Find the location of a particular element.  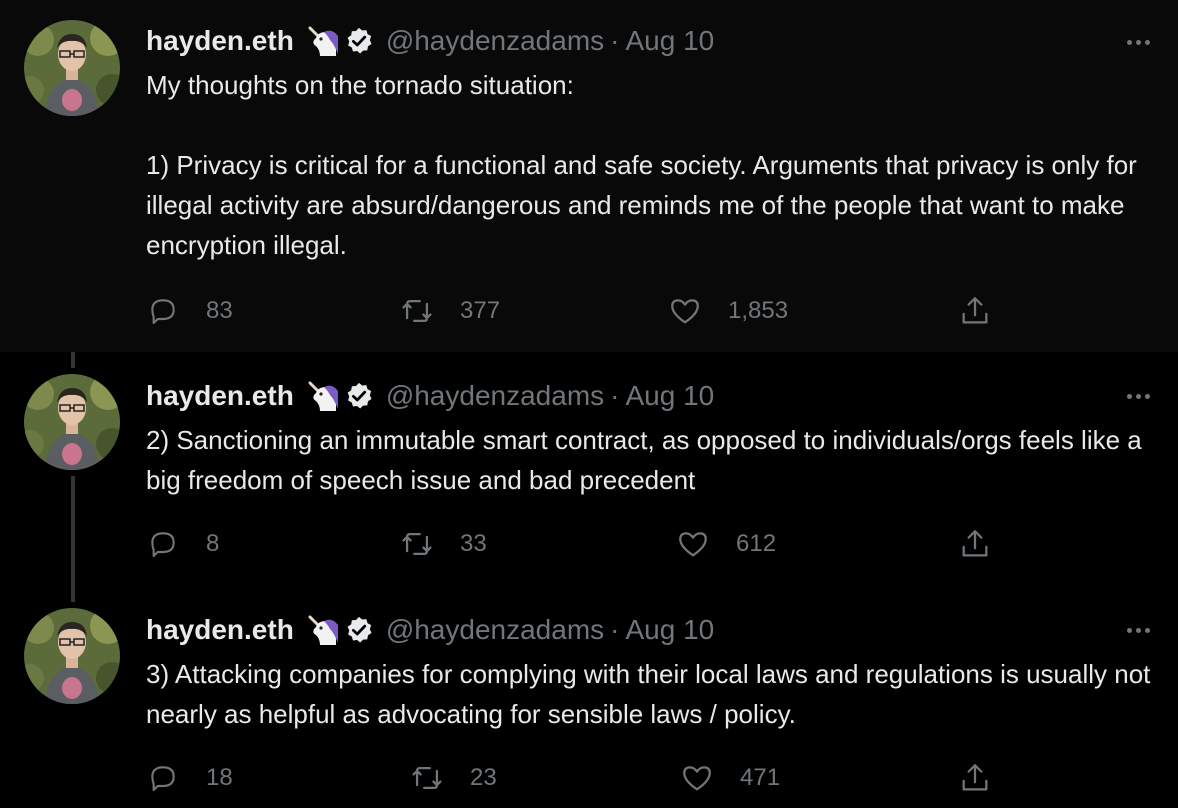

retweet-button: 23 is located at coordinates (453, 778).